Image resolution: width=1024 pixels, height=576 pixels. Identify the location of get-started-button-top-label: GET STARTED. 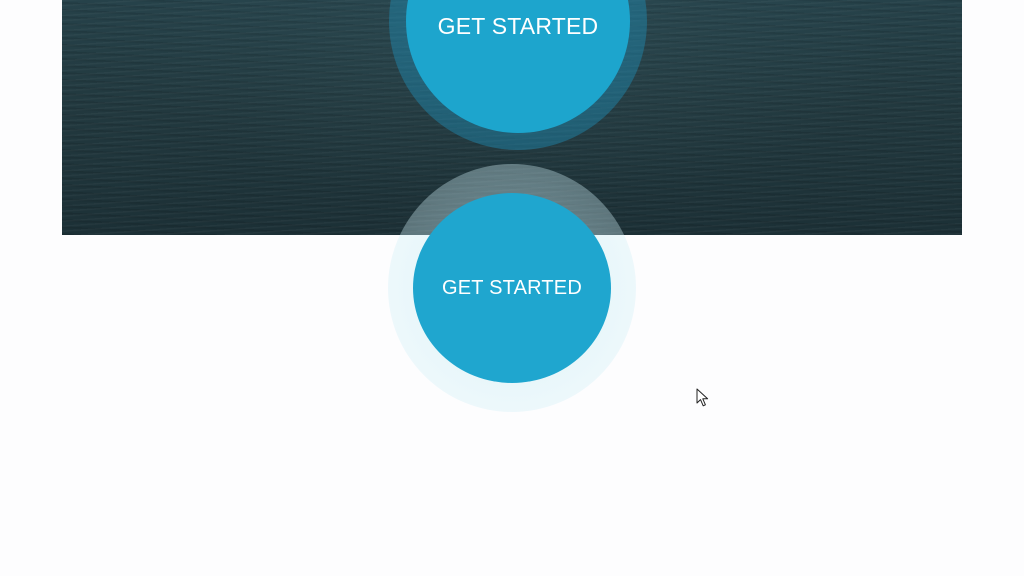
(518, 26).